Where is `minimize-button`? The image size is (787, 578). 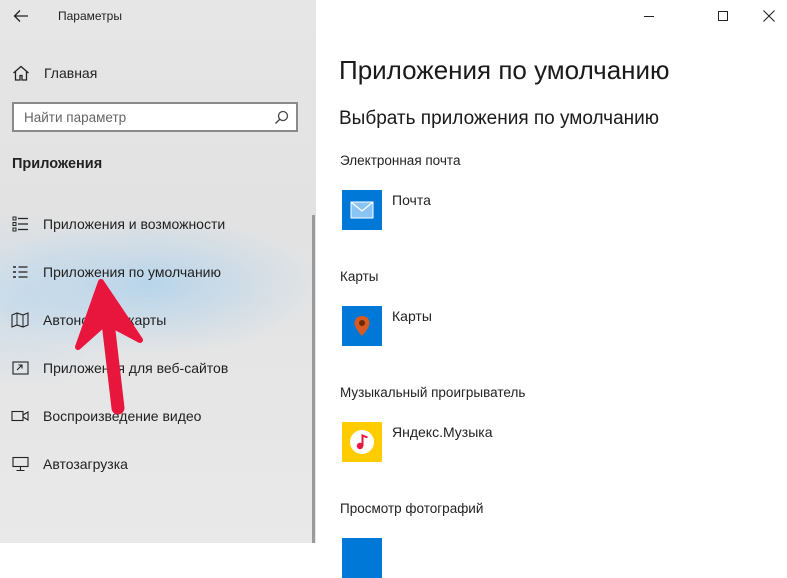 minimize-button is located at coordinates (649, 16).